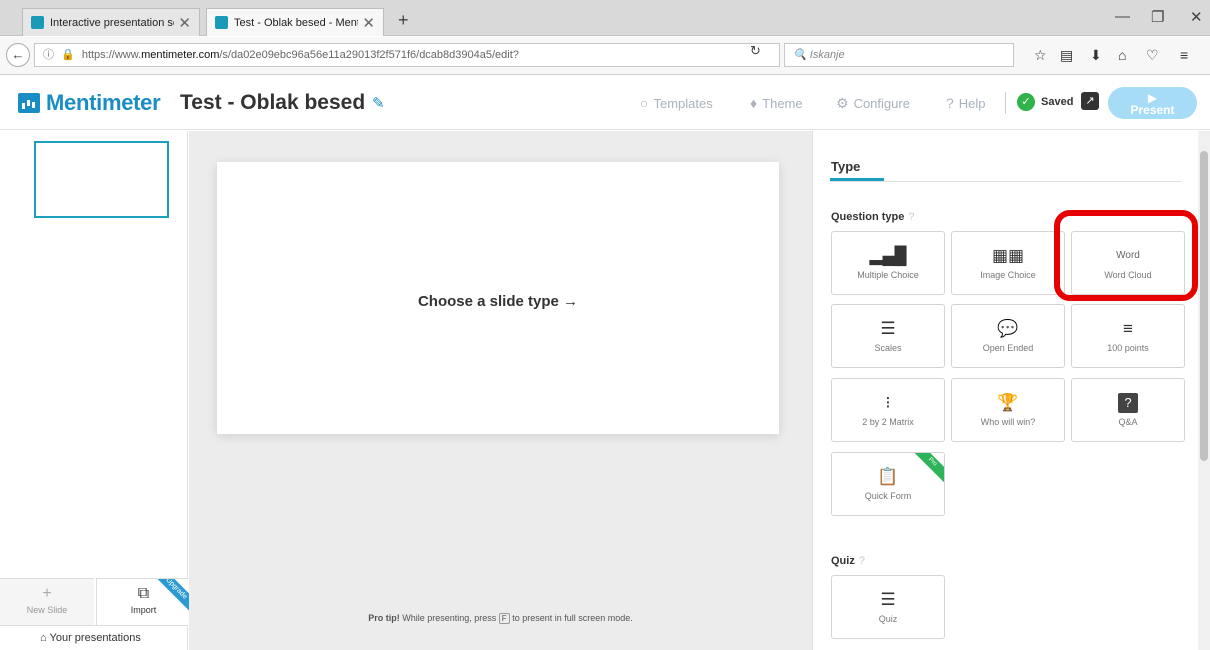 This screenshot has width=1210, height=650. What do you see at coordinates (101, 179) in the screenshot?
I see `slide-thumbnail` at bounding box center [101, 179].